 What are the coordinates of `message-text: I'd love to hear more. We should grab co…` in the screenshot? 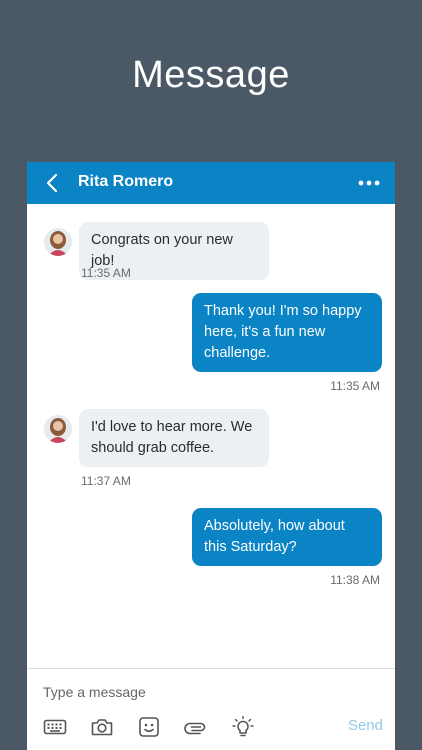 It's located at (172, 437).